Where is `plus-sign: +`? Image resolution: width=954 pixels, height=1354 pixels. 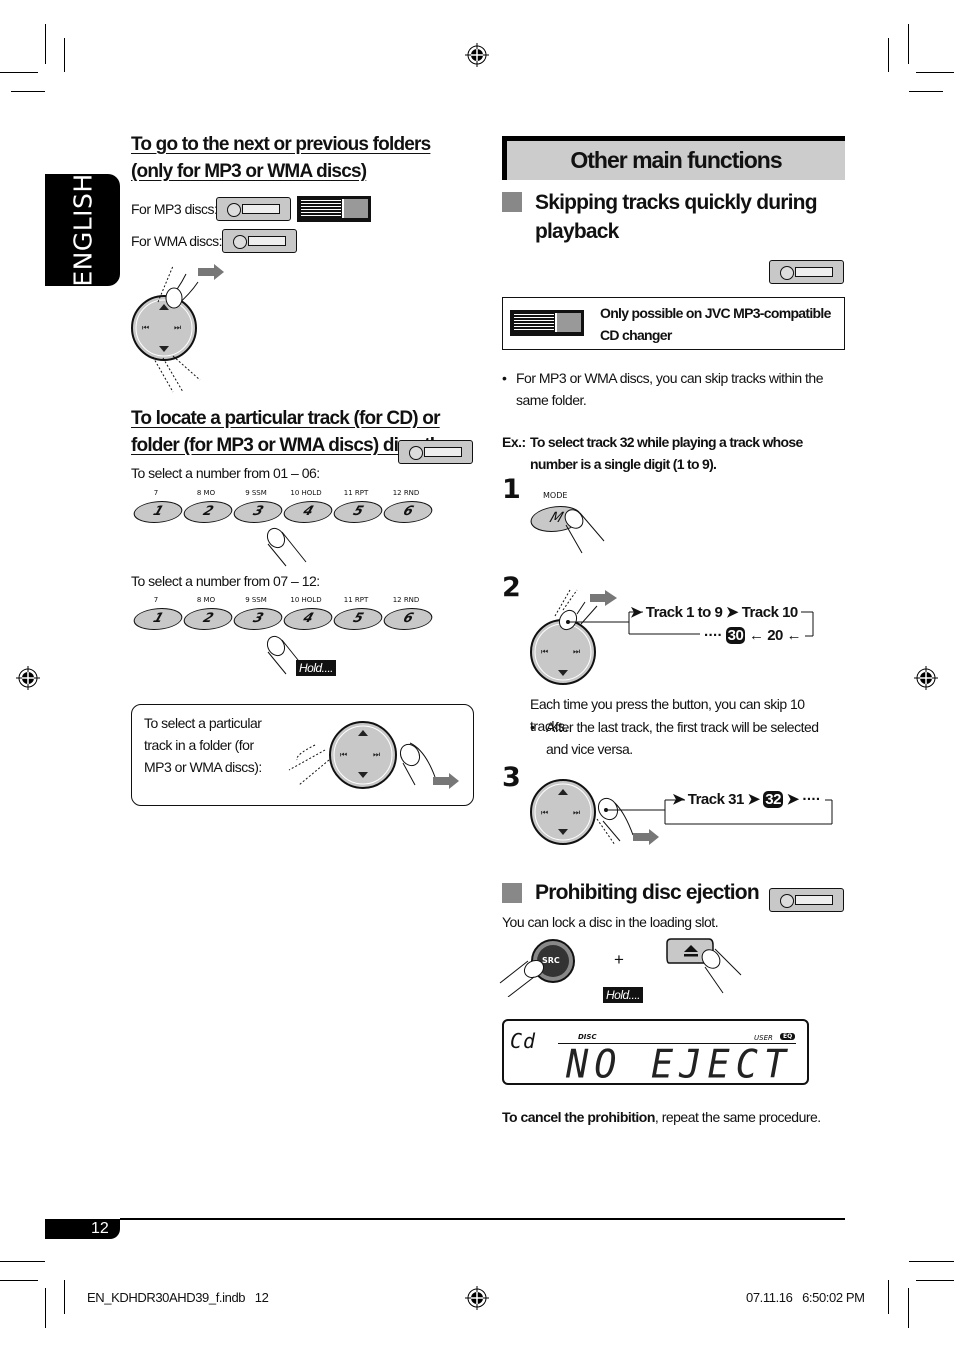
plus-sign: + is located at coordinates (619, 959).